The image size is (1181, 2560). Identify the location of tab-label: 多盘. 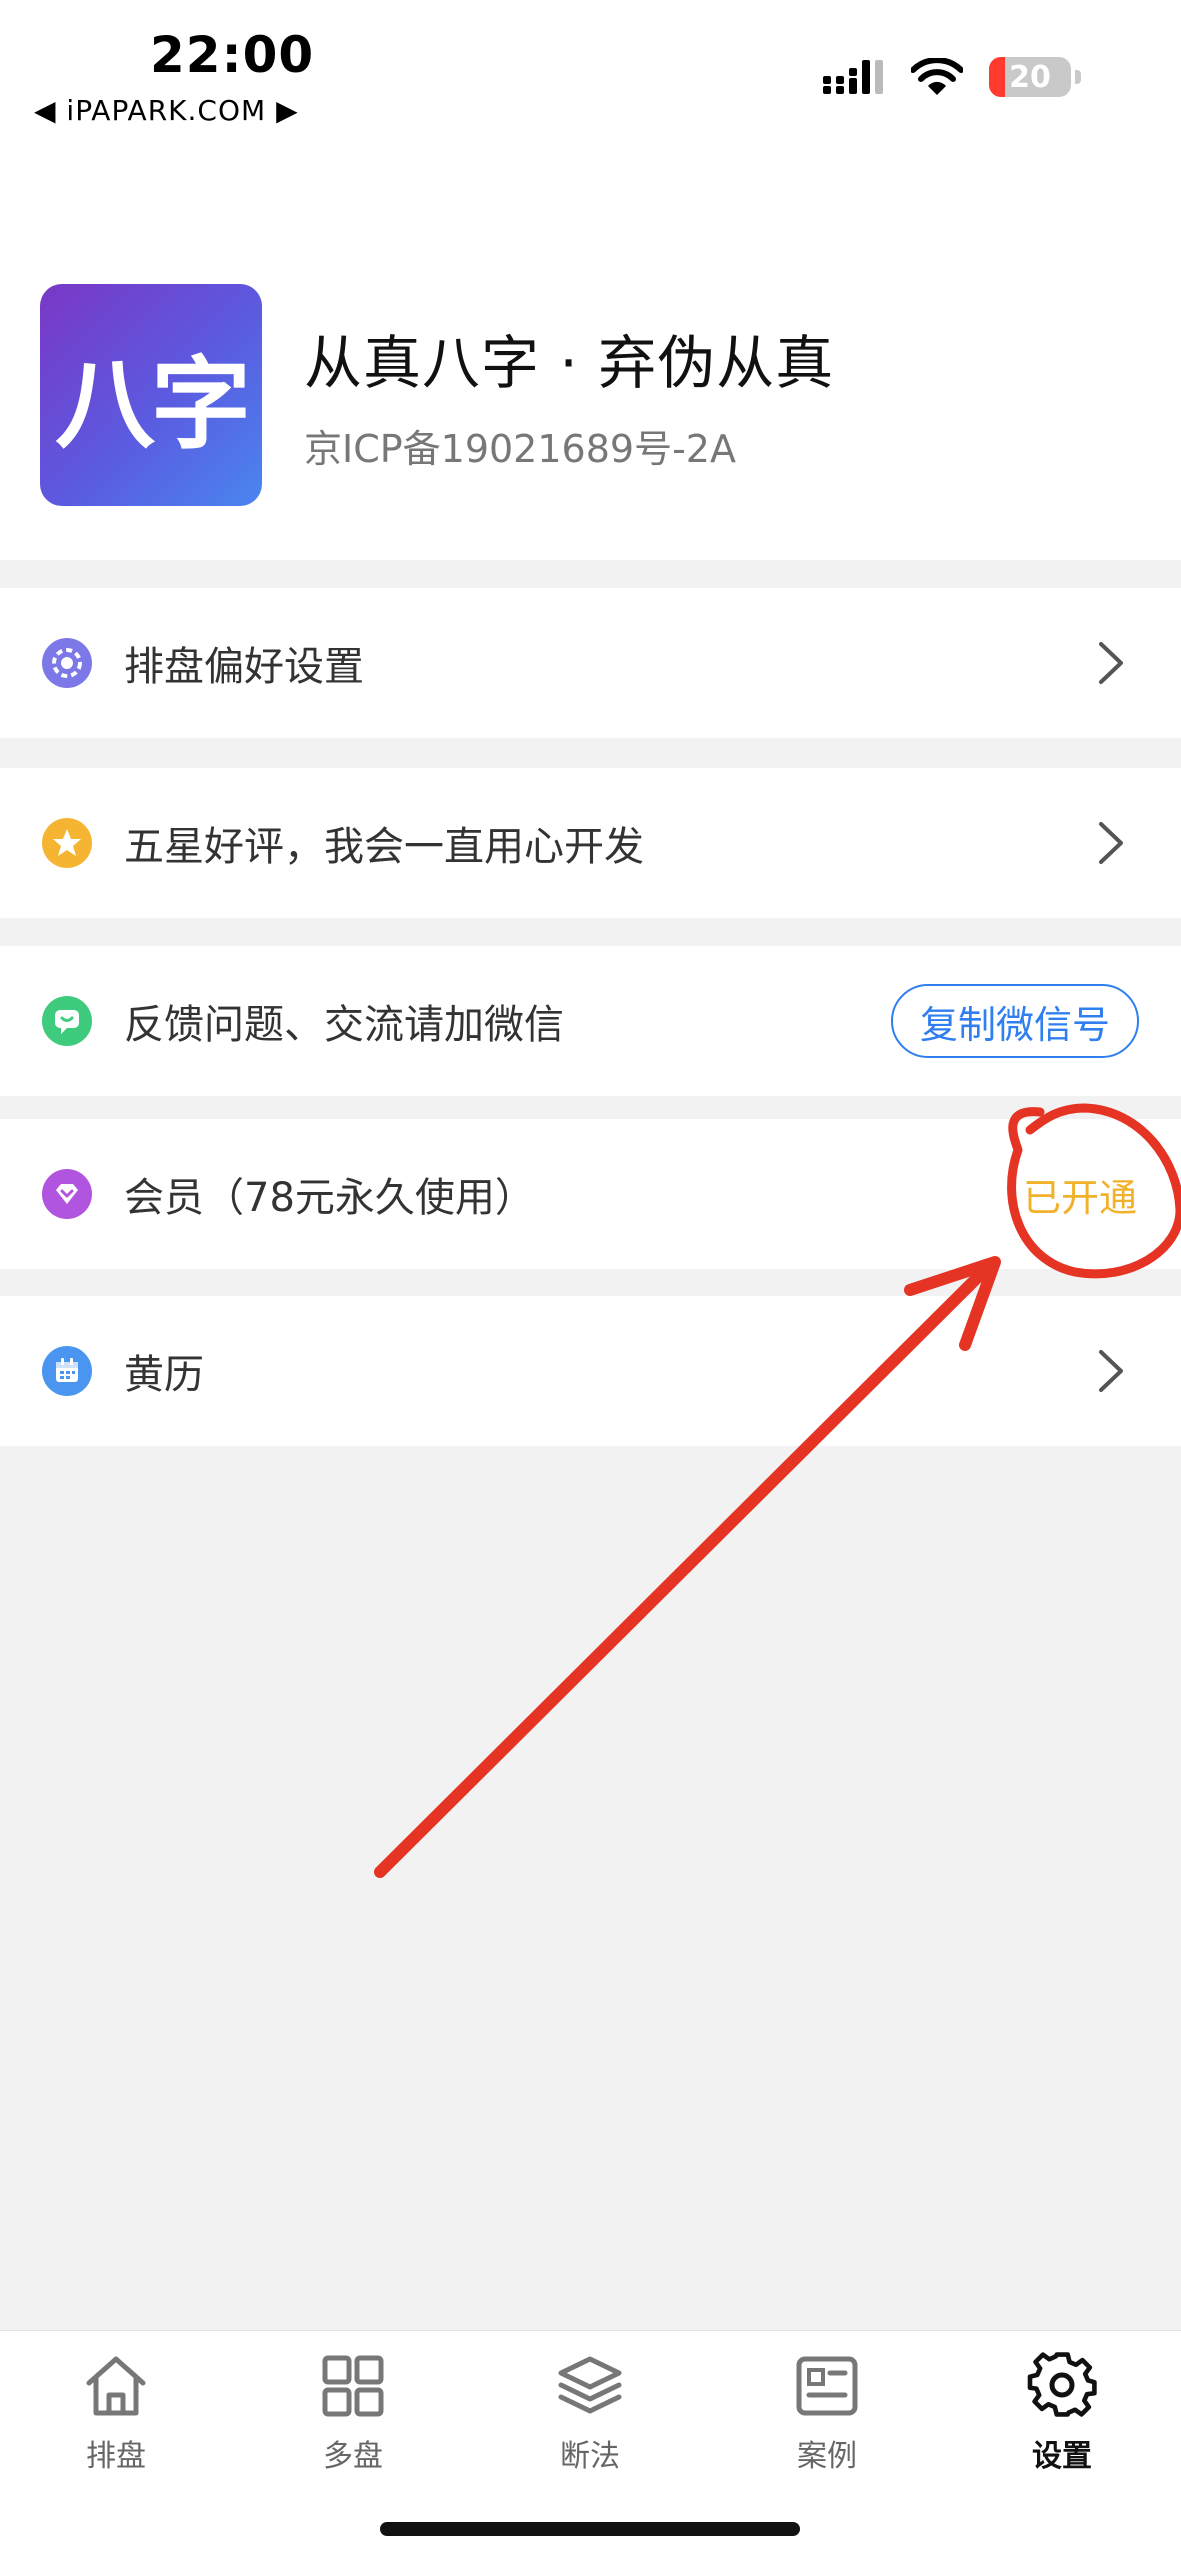
(353, 2456).